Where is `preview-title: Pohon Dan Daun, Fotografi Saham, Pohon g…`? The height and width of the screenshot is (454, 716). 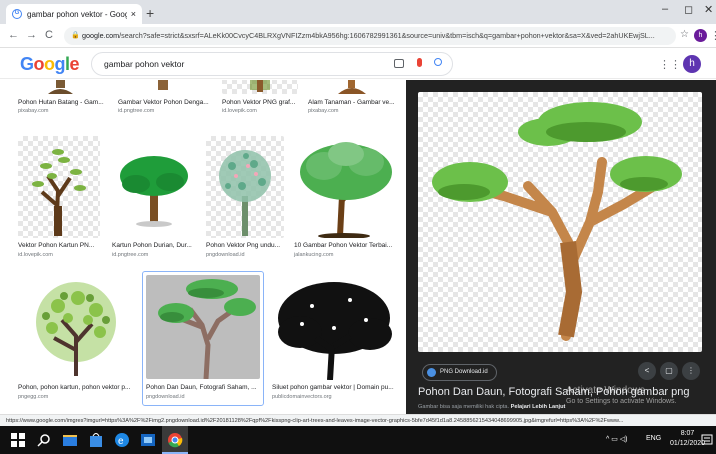
preview-title: Pohon Dan Daun, Fotografi Saham, Pohon g… is located at coordinates (554, 392).